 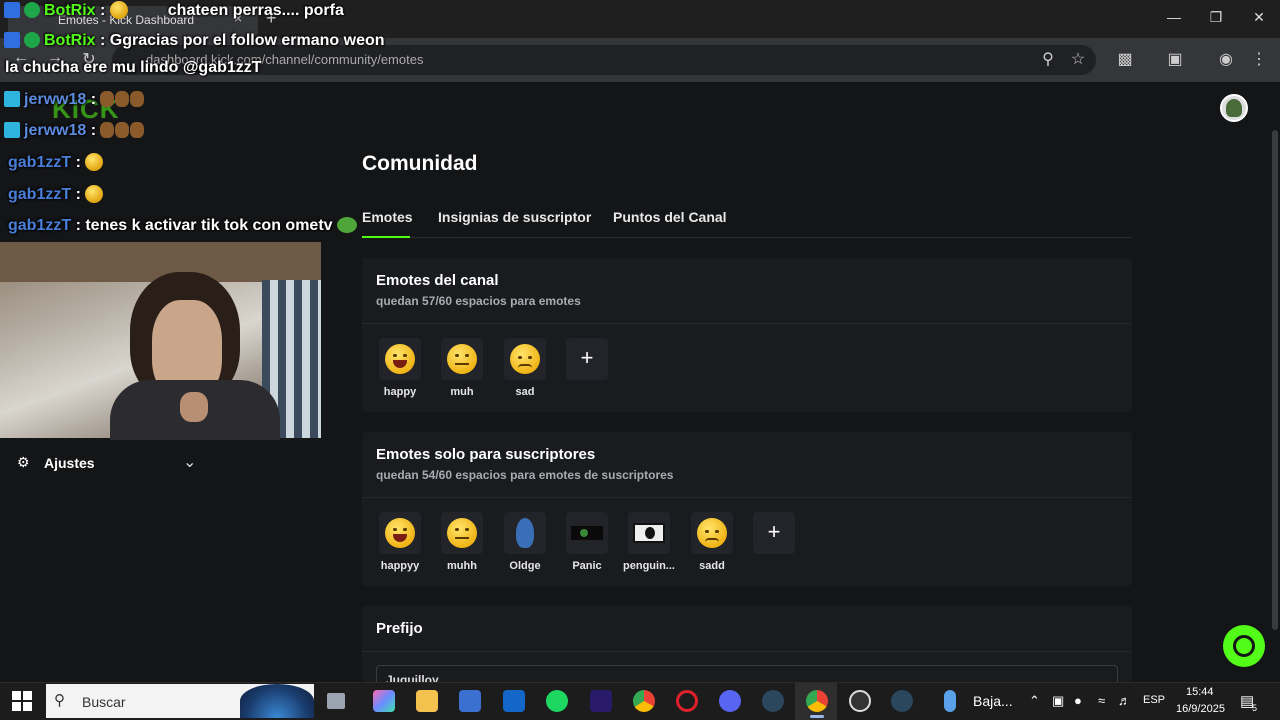 I want to click on outlook-icon, so click(x=514, y=701).